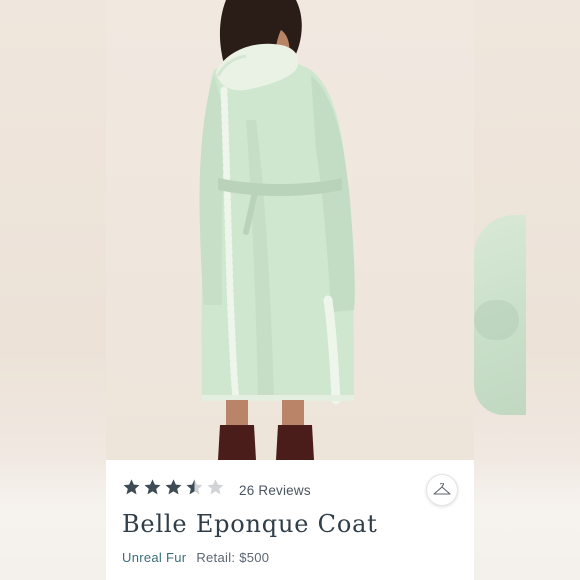 The image size is (580, 580). I want to click on star-rating, so click(174, 490).